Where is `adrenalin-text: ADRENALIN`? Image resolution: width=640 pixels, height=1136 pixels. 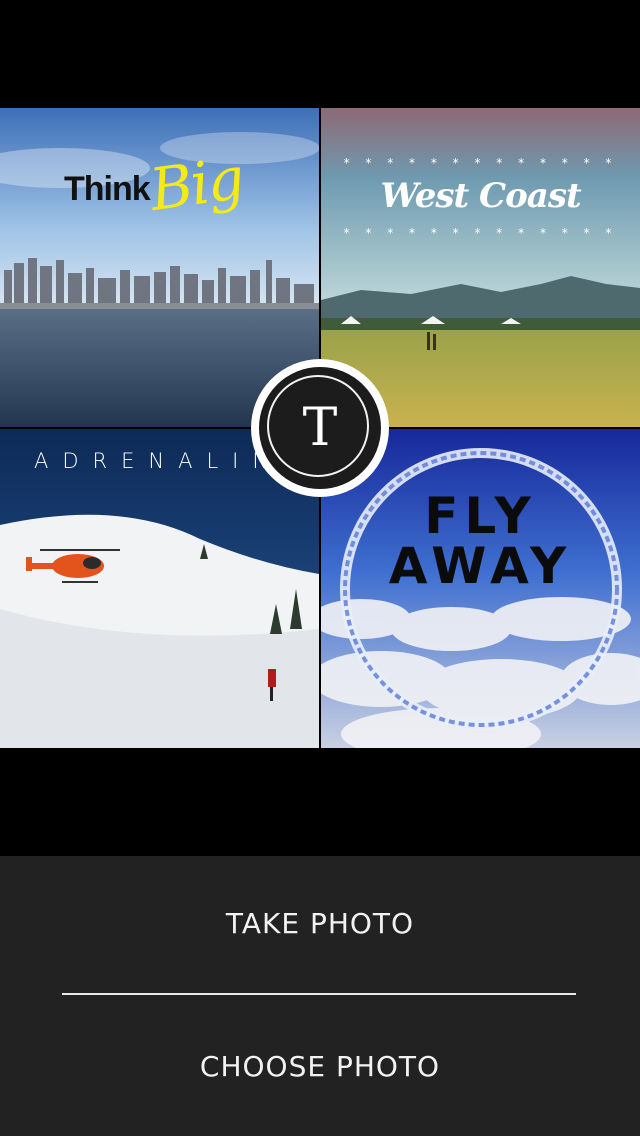 adrenalin-text: ADRENALIN is located at coordinates (158, 461).